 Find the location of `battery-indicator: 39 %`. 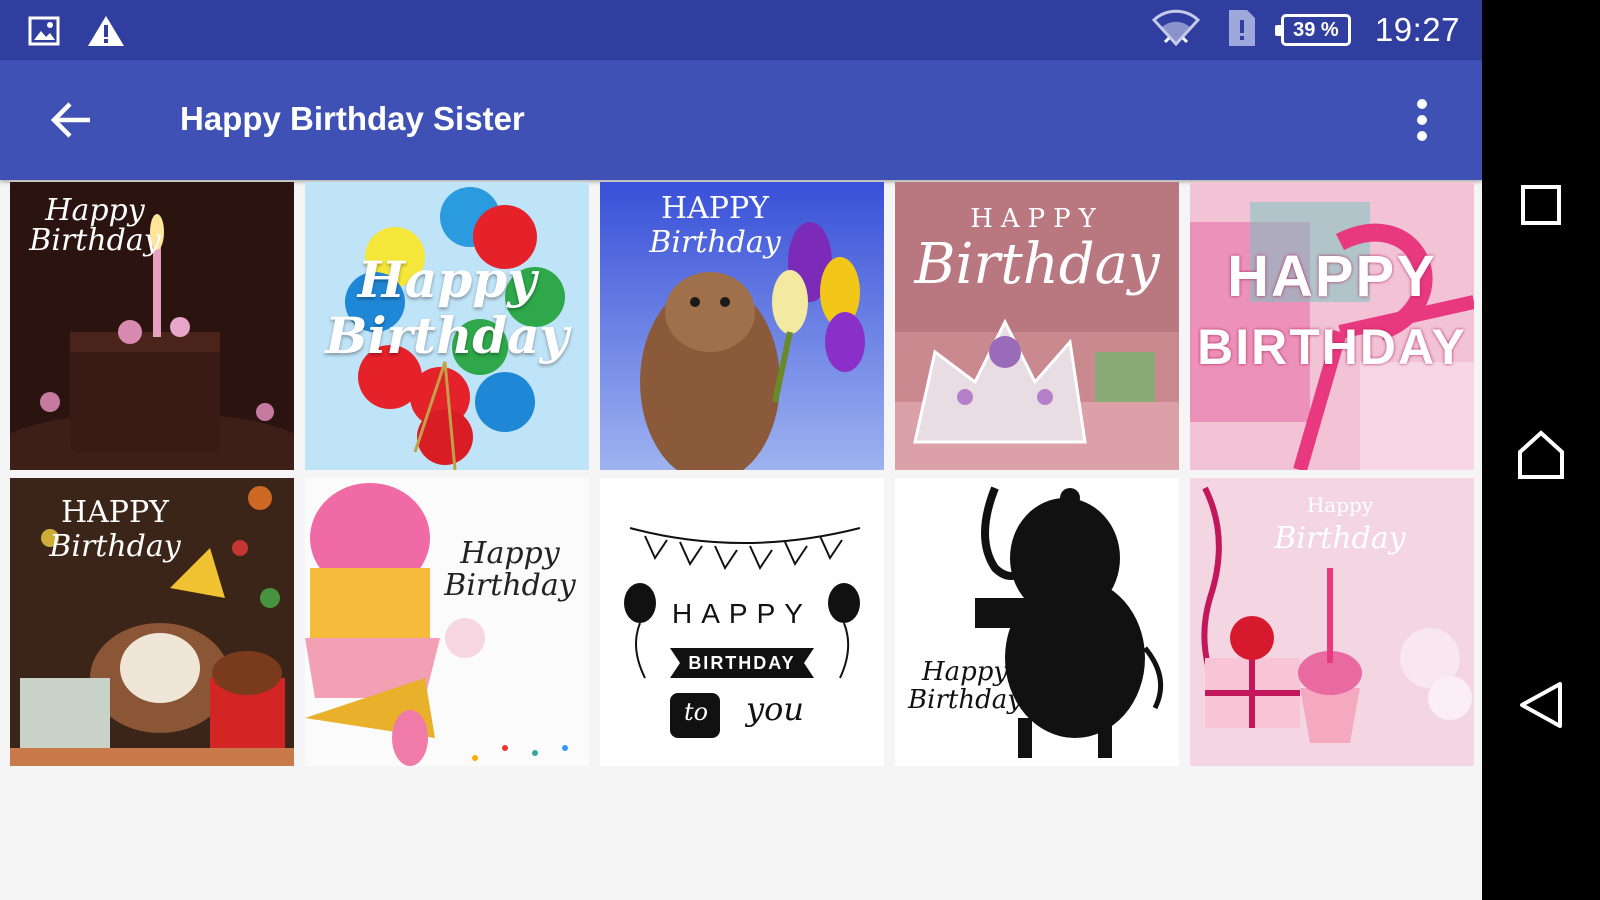

battery-indicator: 39 % is located at coordinates (1312, 30).